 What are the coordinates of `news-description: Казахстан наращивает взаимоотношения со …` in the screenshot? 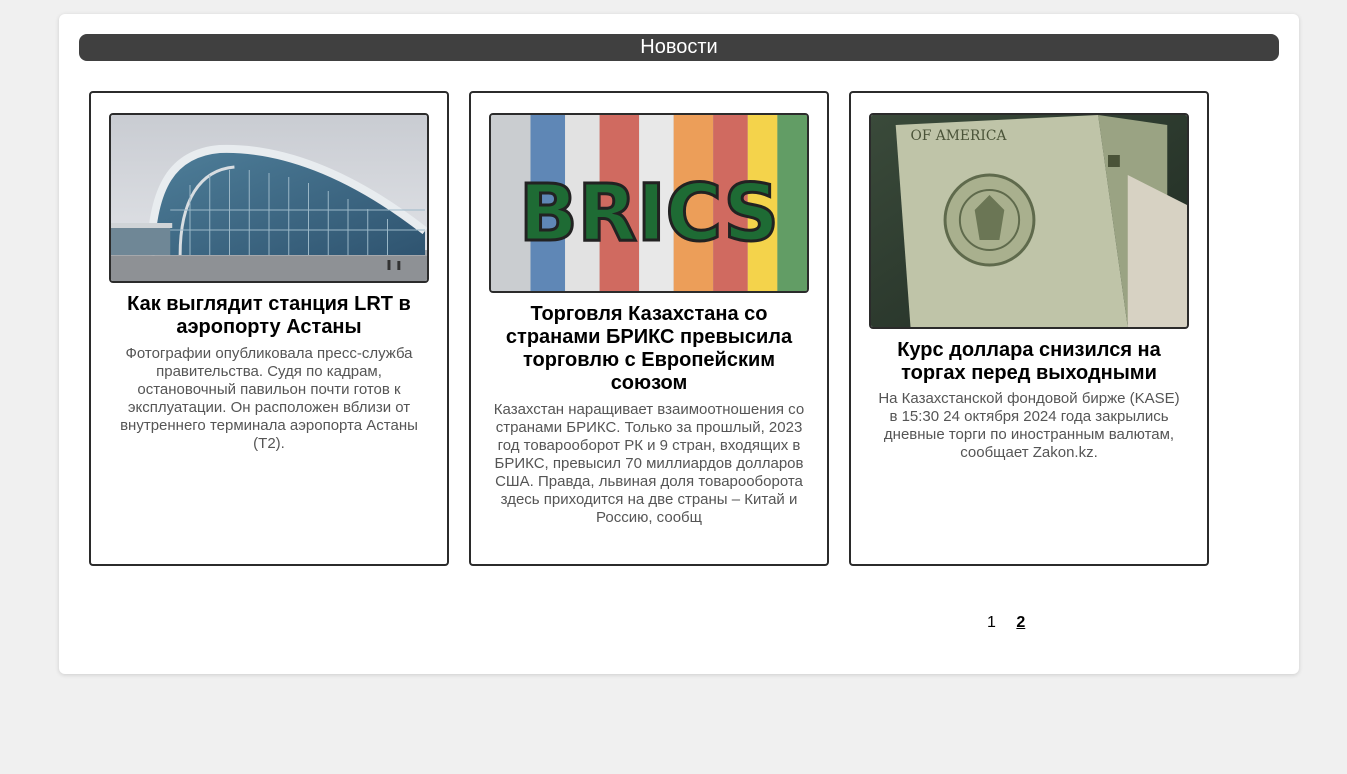 It's located at (649, 463).